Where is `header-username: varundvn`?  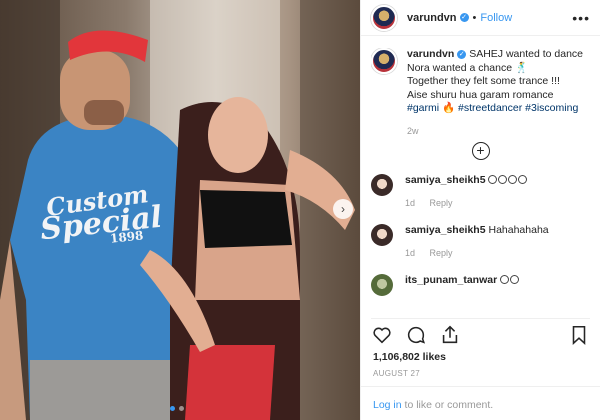
header-username: varundvn is located at coordinates (432, 18).